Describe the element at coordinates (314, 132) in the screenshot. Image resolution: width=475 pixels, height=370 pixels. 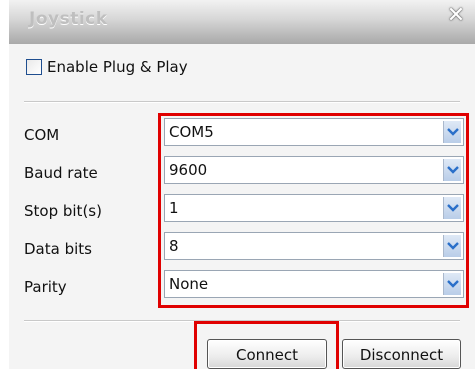
I see `com-select: COM5` at that location.